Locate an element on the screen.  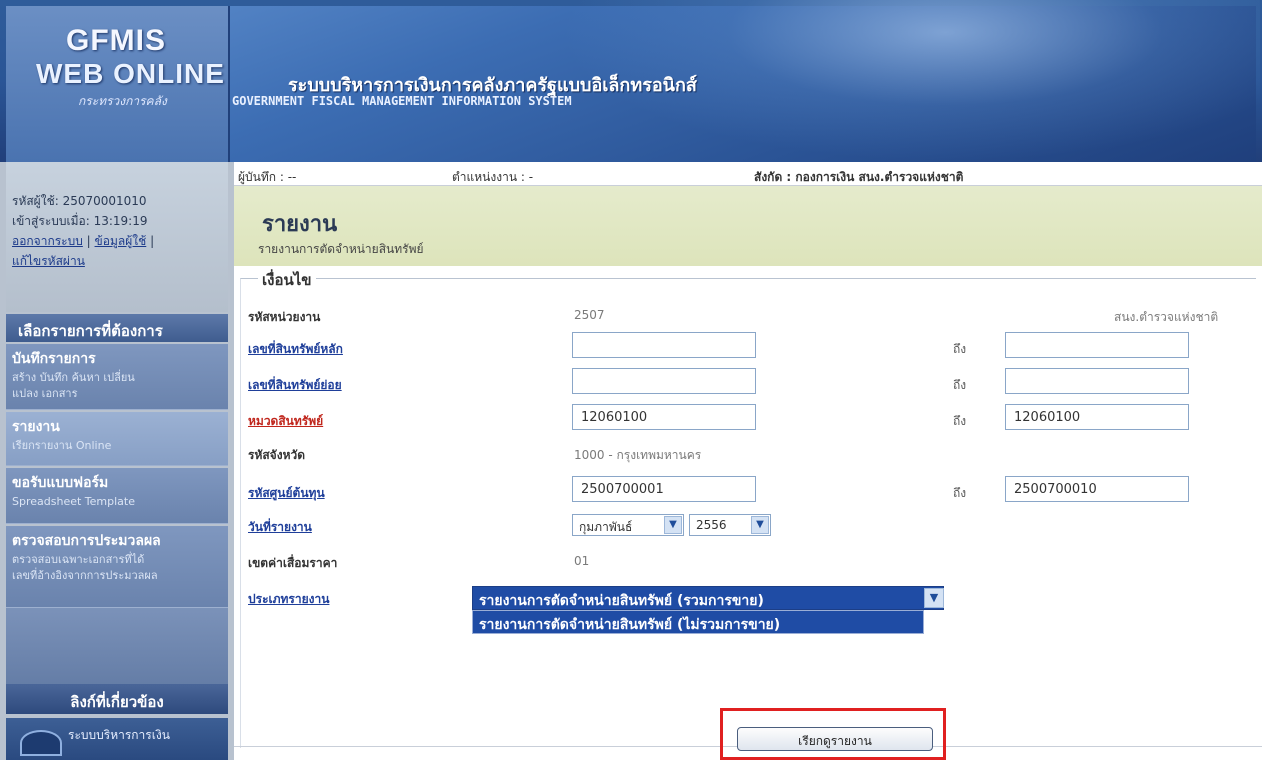
menu-heading: เลือกรายการที่ต้องการ is located at coordinates (117, 328).